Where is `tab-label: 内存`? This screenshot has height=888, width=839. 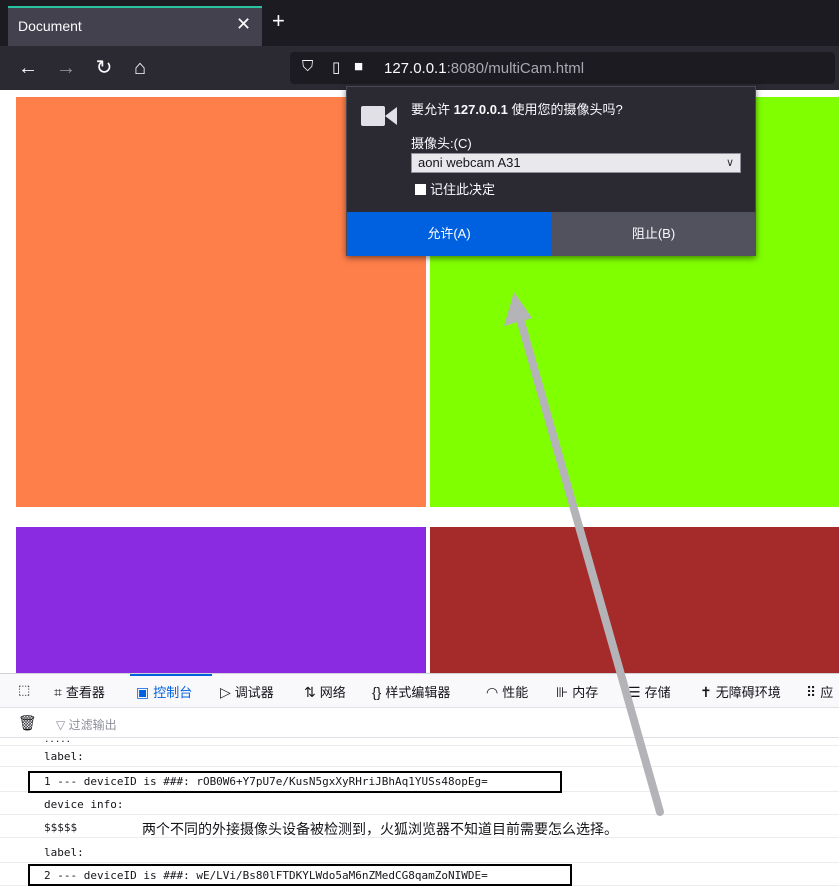 tab-label: 内存 is located at coordinates (585, 692).